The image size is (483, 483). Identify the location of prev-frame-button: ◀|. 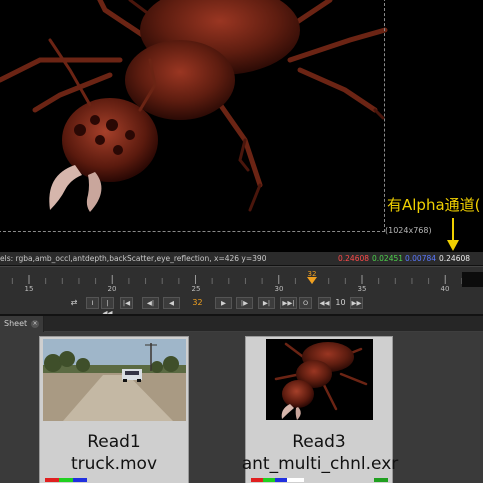
(150, 303).